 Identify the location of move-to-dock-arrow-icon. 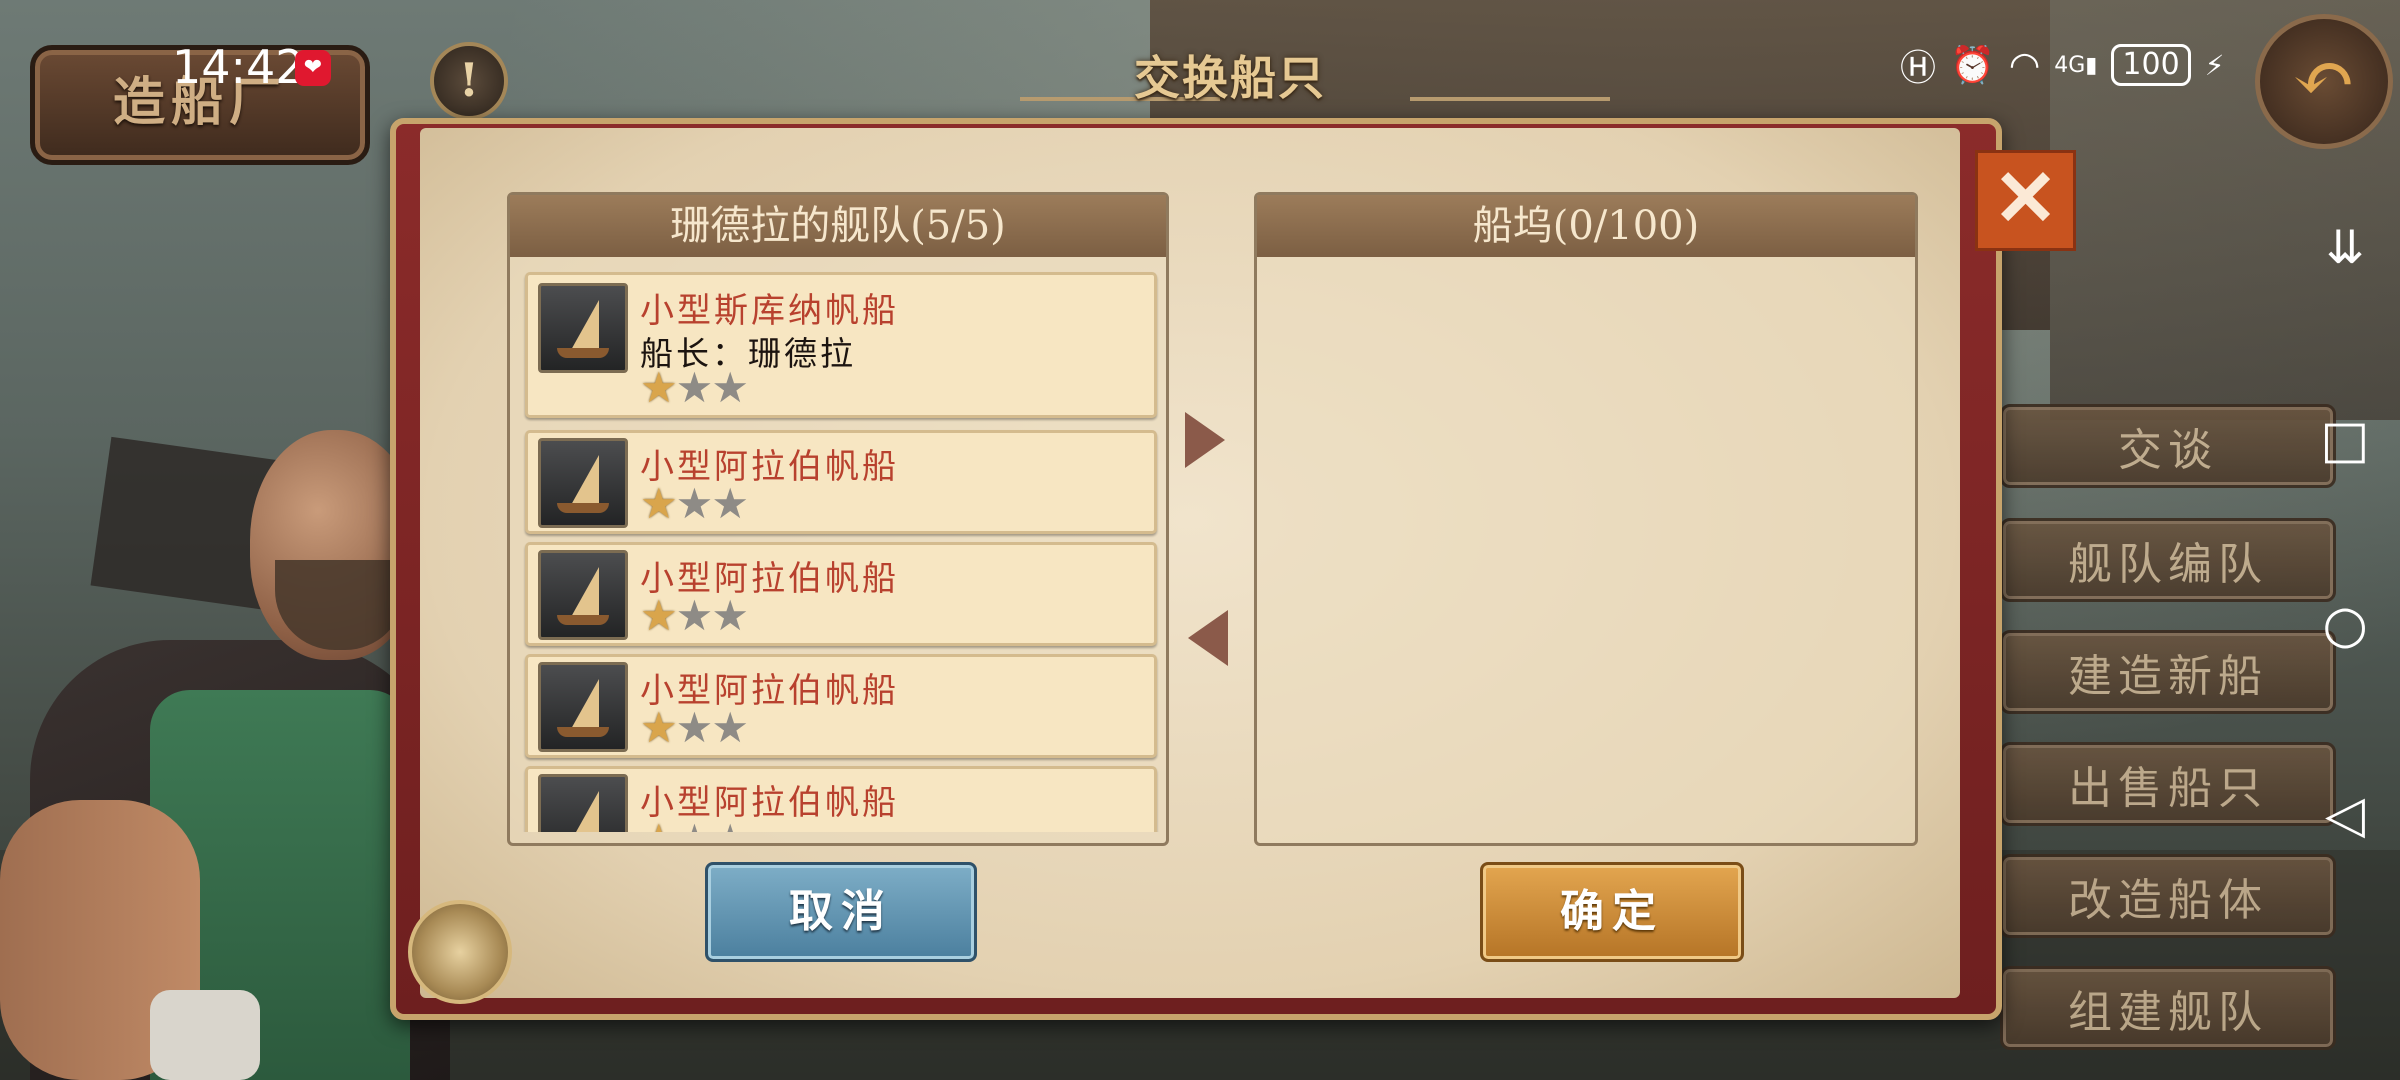
(1205, 440).